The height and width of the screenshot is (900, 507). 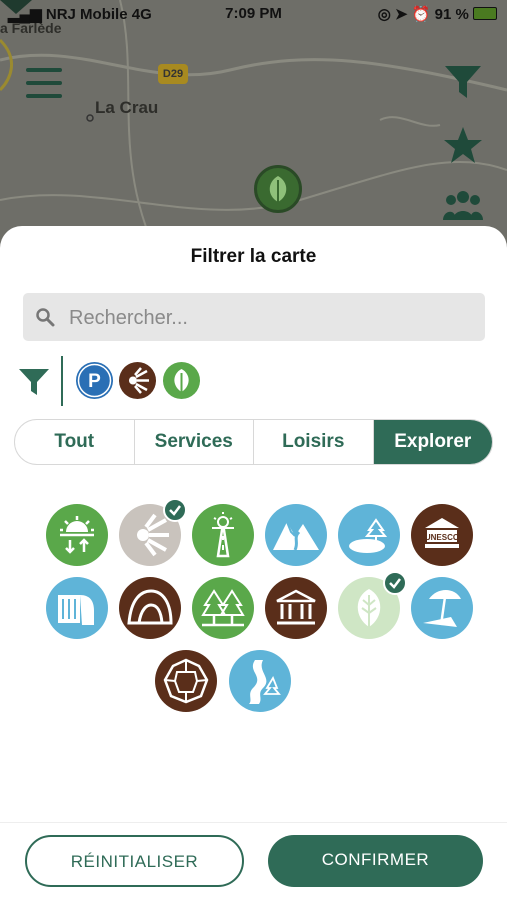 I want to click on search-icon, so click(x=45, y=317).